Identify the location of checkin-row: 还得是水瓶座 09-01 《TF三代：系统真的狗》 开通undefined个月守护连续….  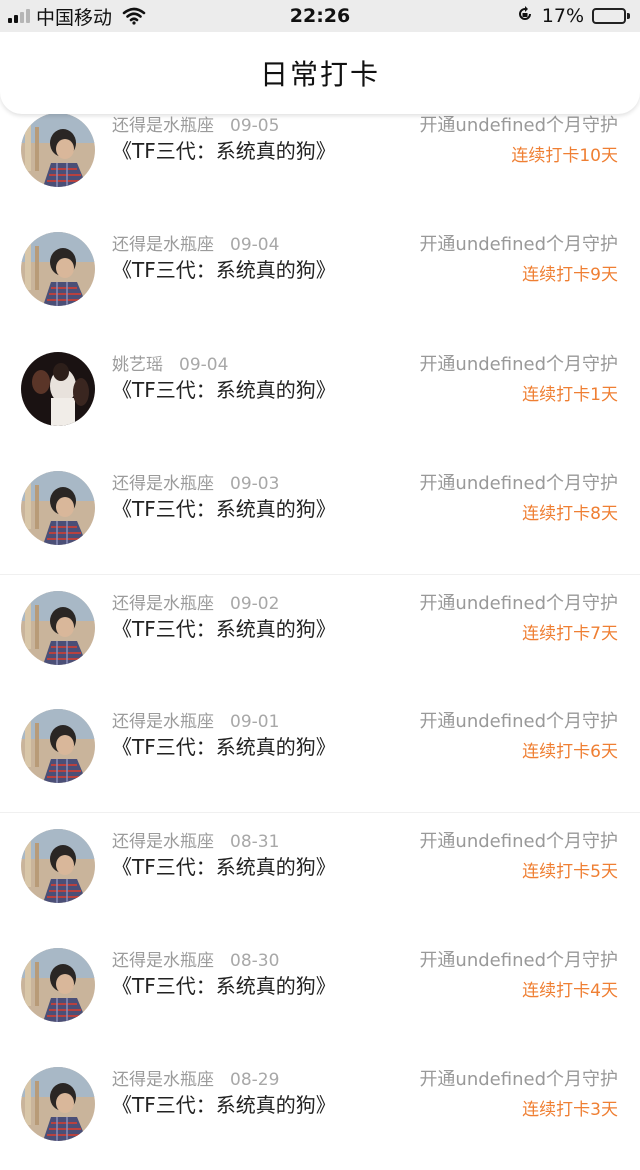
(320, 752).